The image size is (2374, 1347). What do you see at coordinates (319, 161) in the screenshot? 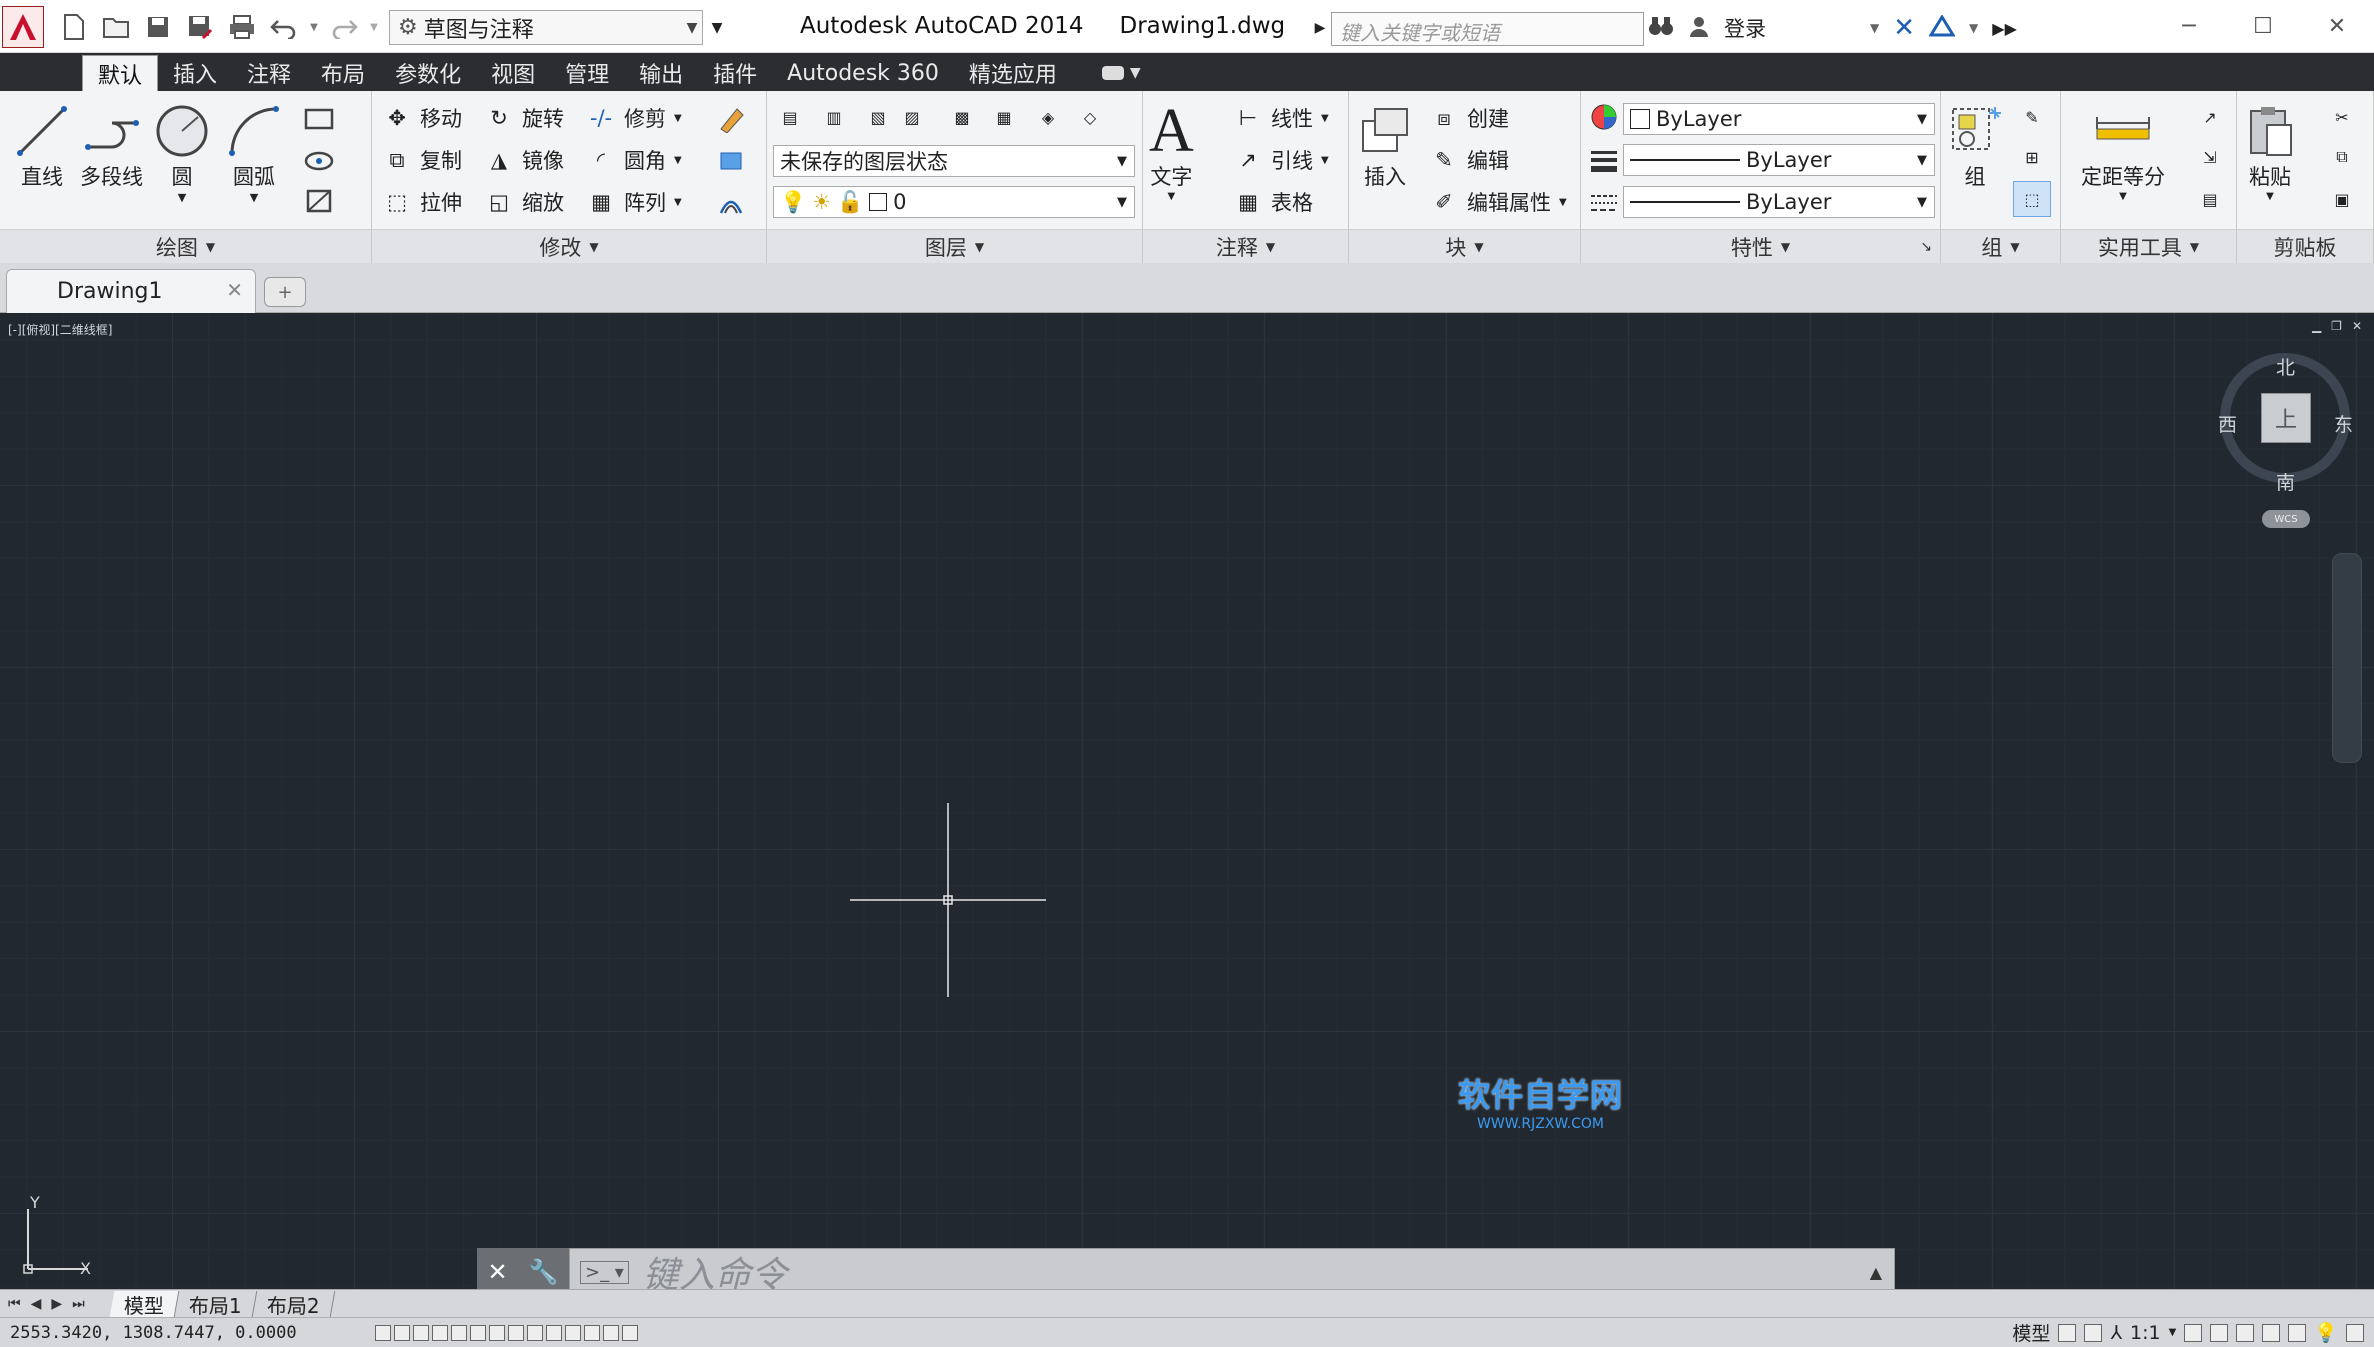
I see `hatch-icon` at bounding box center [319, 161].